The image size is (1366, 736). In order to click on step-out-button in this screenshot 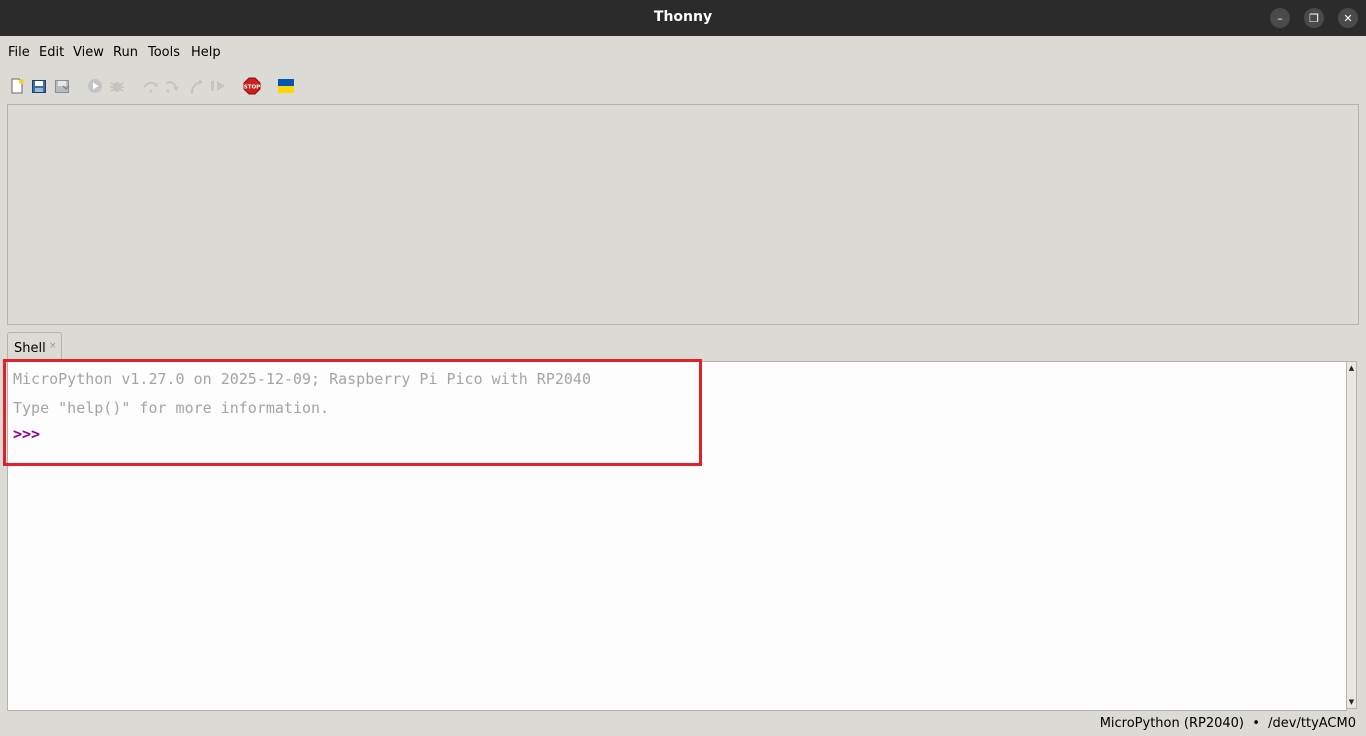, I will do `click(197, 86)`.